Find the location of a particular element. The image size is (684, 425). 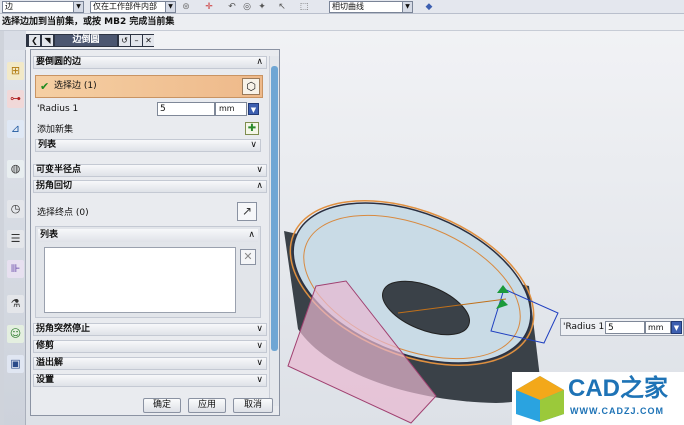

select-edge-label: 选择边 (1) is located at coordinates (75, 86).